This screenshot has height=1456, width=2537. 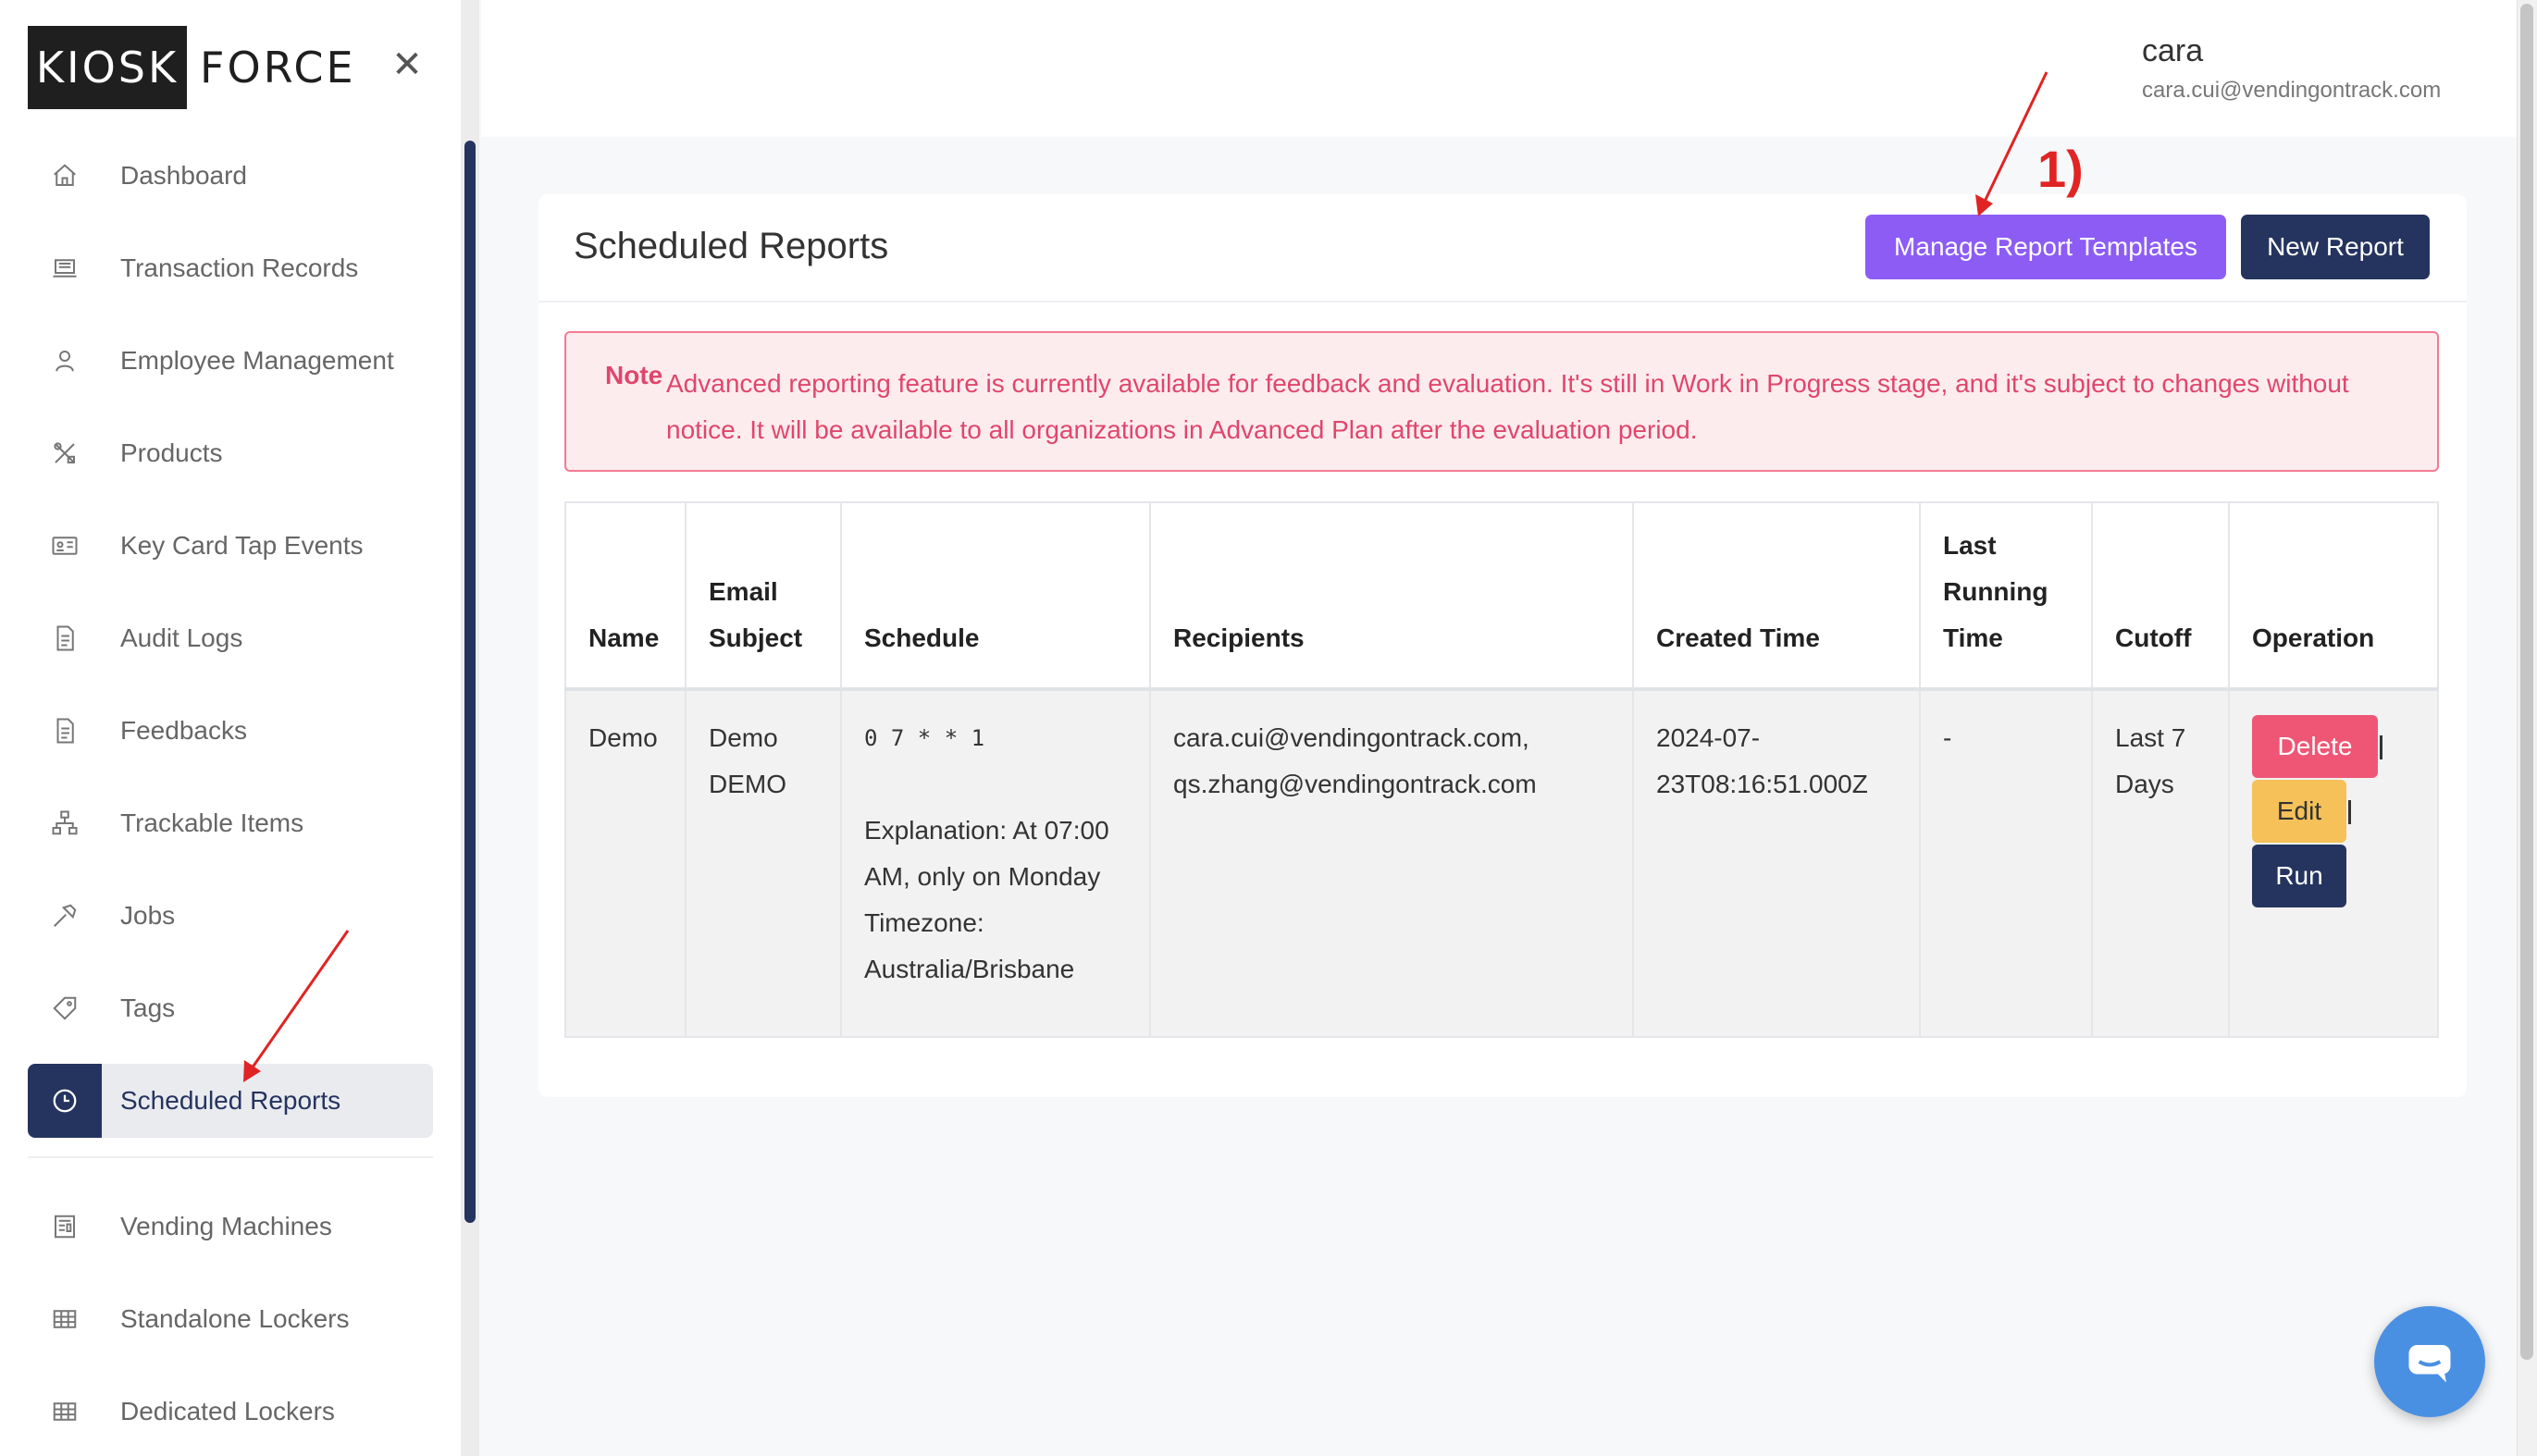 I want to click on user-email: cara.cui@vendingontrack.com, so click(x=2292, y=90).